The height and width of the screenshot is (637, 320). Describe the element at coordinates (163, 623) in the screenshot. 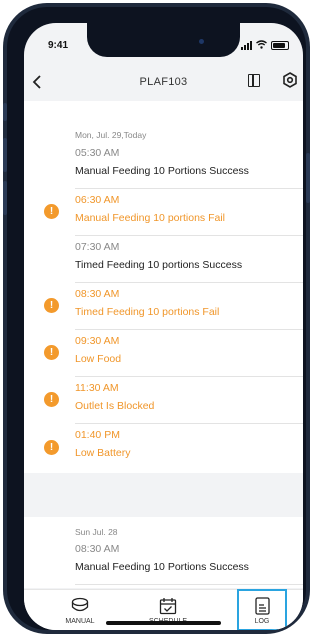

I see `home-indicator` at that location.